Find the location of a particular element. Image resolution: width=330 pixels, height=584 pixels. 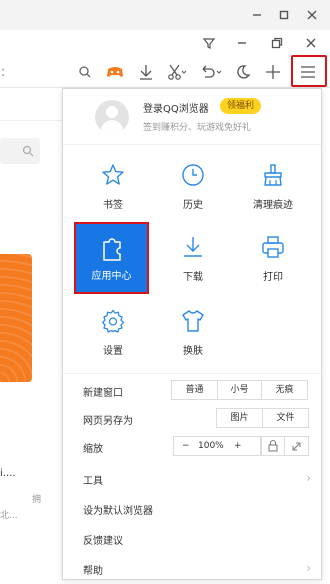

screenshot-button is located at coordinates (176, 72).